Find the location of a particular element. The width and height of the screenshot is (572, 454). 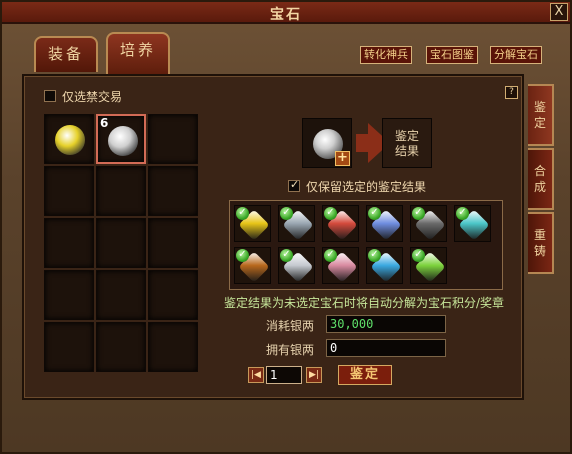

keep-selected-checkbox: ✓ is located at coordinates (294, 185).